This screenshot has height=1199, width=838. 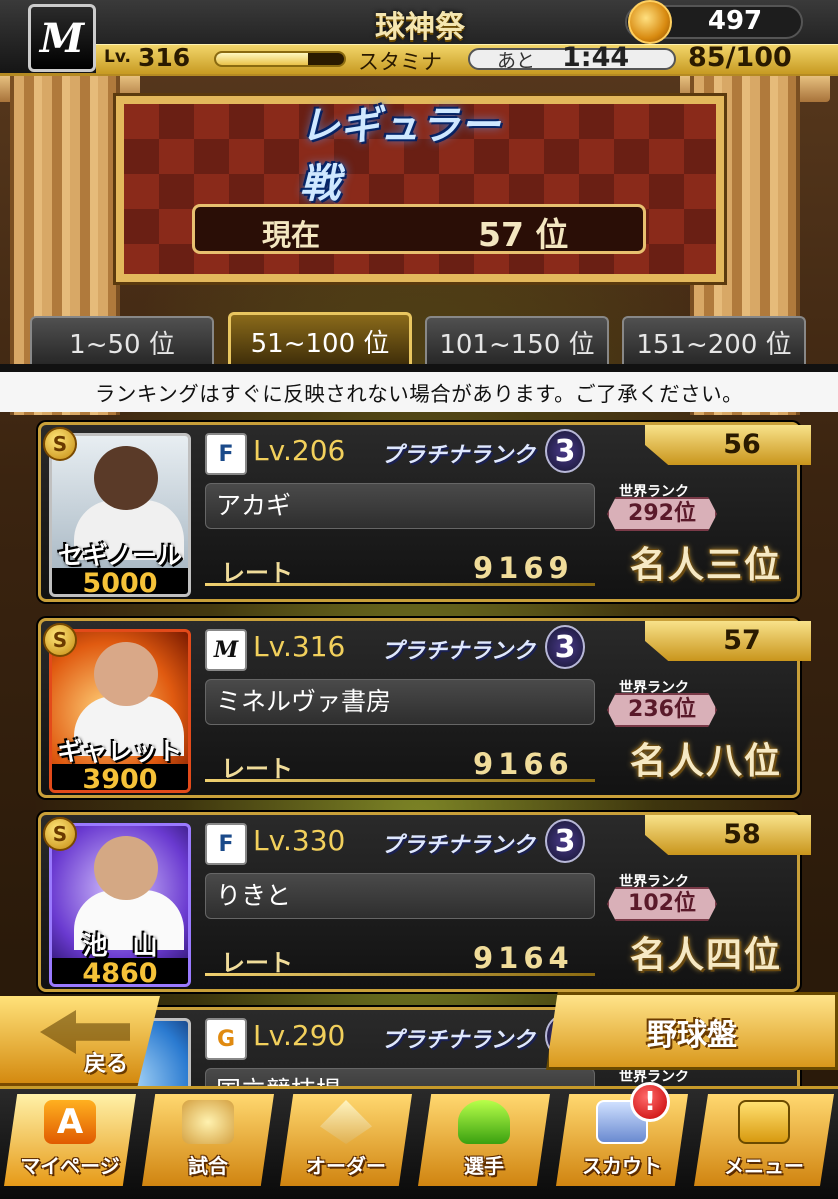 What do you see at coordinates (662, 710) in the screenshot?
I see `world-rank-value: 236位` at bounding box center [662, 710].